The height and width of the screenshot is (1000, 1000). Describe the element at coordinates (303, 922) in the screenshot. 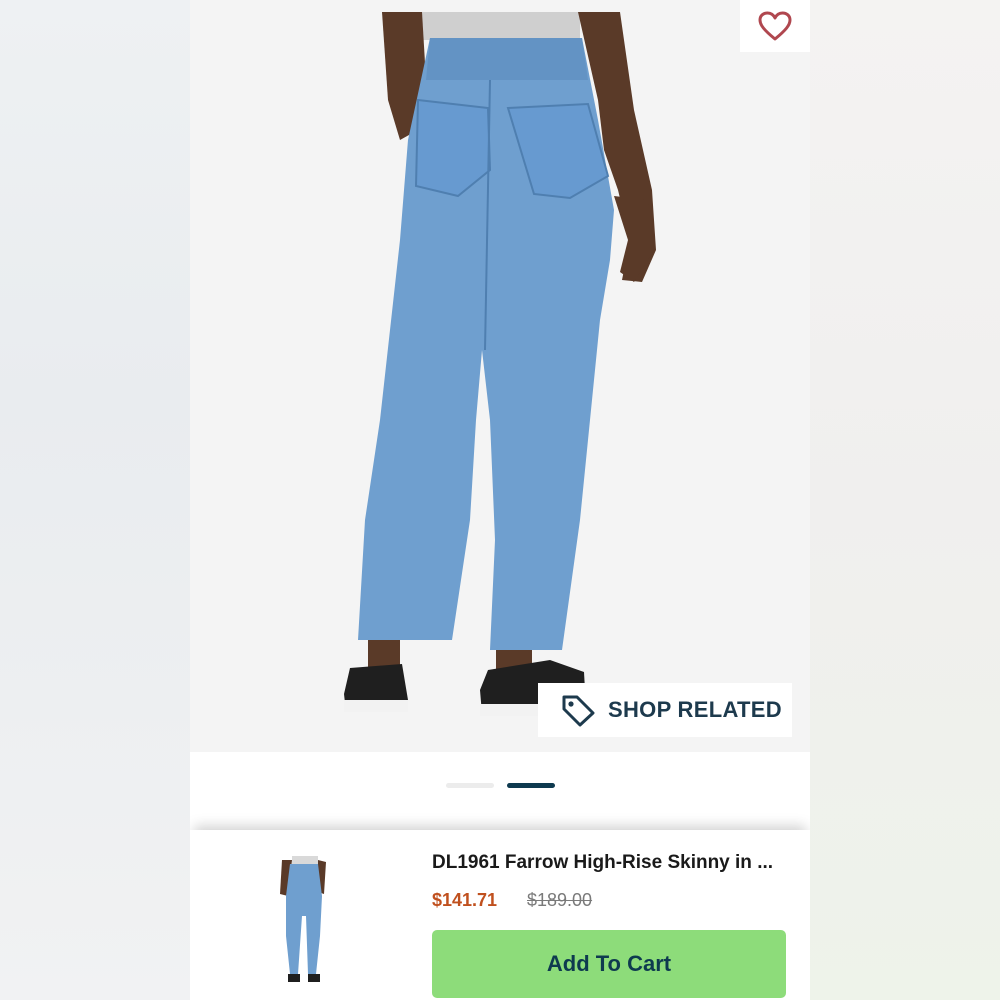

I see `product-thumbnail` at that location.